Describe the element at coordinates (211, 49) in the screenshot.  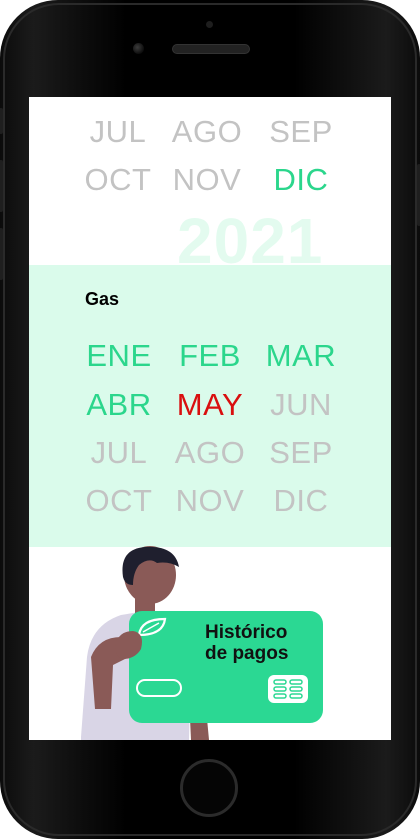
I see `earpiece-speaker` at that location.